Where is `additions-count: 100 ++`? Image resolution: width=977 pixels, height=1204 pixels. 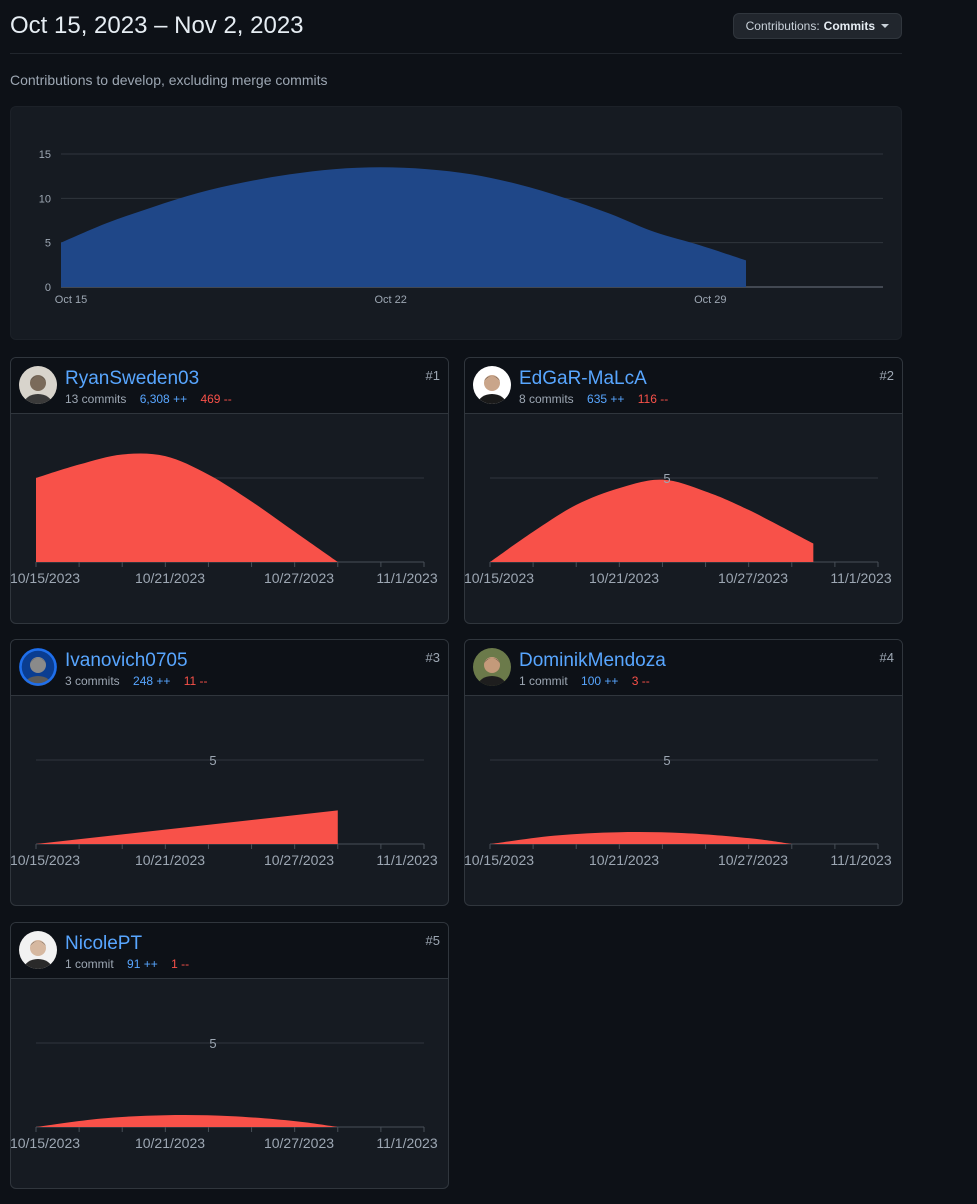
additions-count: 100 ++ is located at coordinates (600, 681).